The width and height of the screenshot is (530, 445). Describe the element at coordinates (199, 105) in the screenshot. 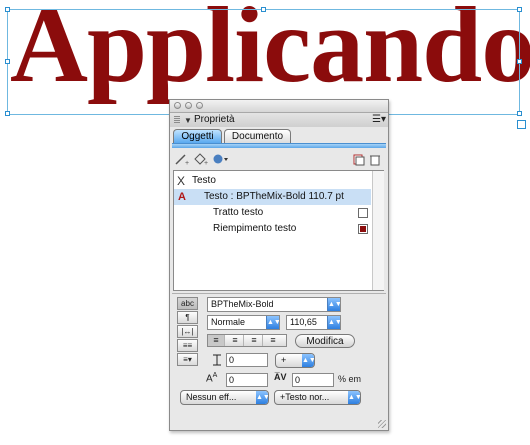

I see `zoom-window-button` at that location.